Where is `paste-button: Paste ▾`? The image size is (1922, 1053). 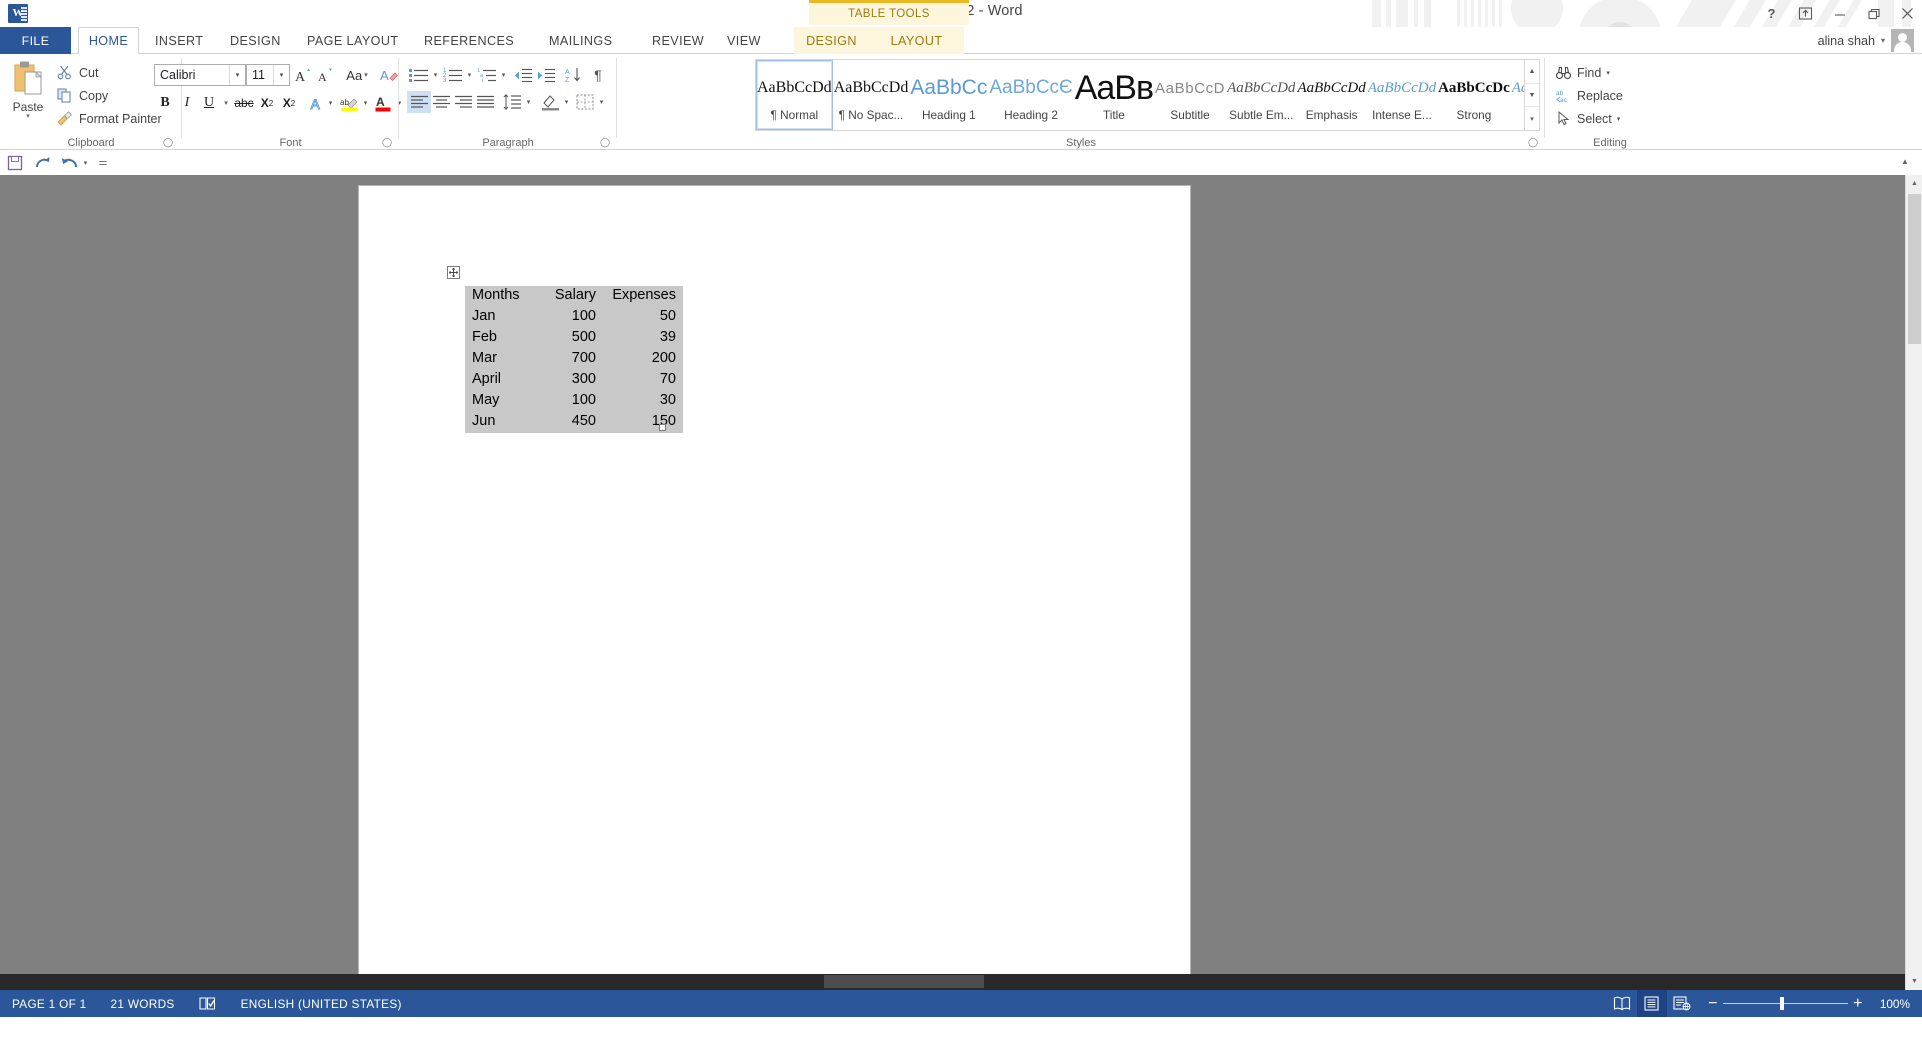 paste-button: Paste ▾ is located at coordinates (28, 94).